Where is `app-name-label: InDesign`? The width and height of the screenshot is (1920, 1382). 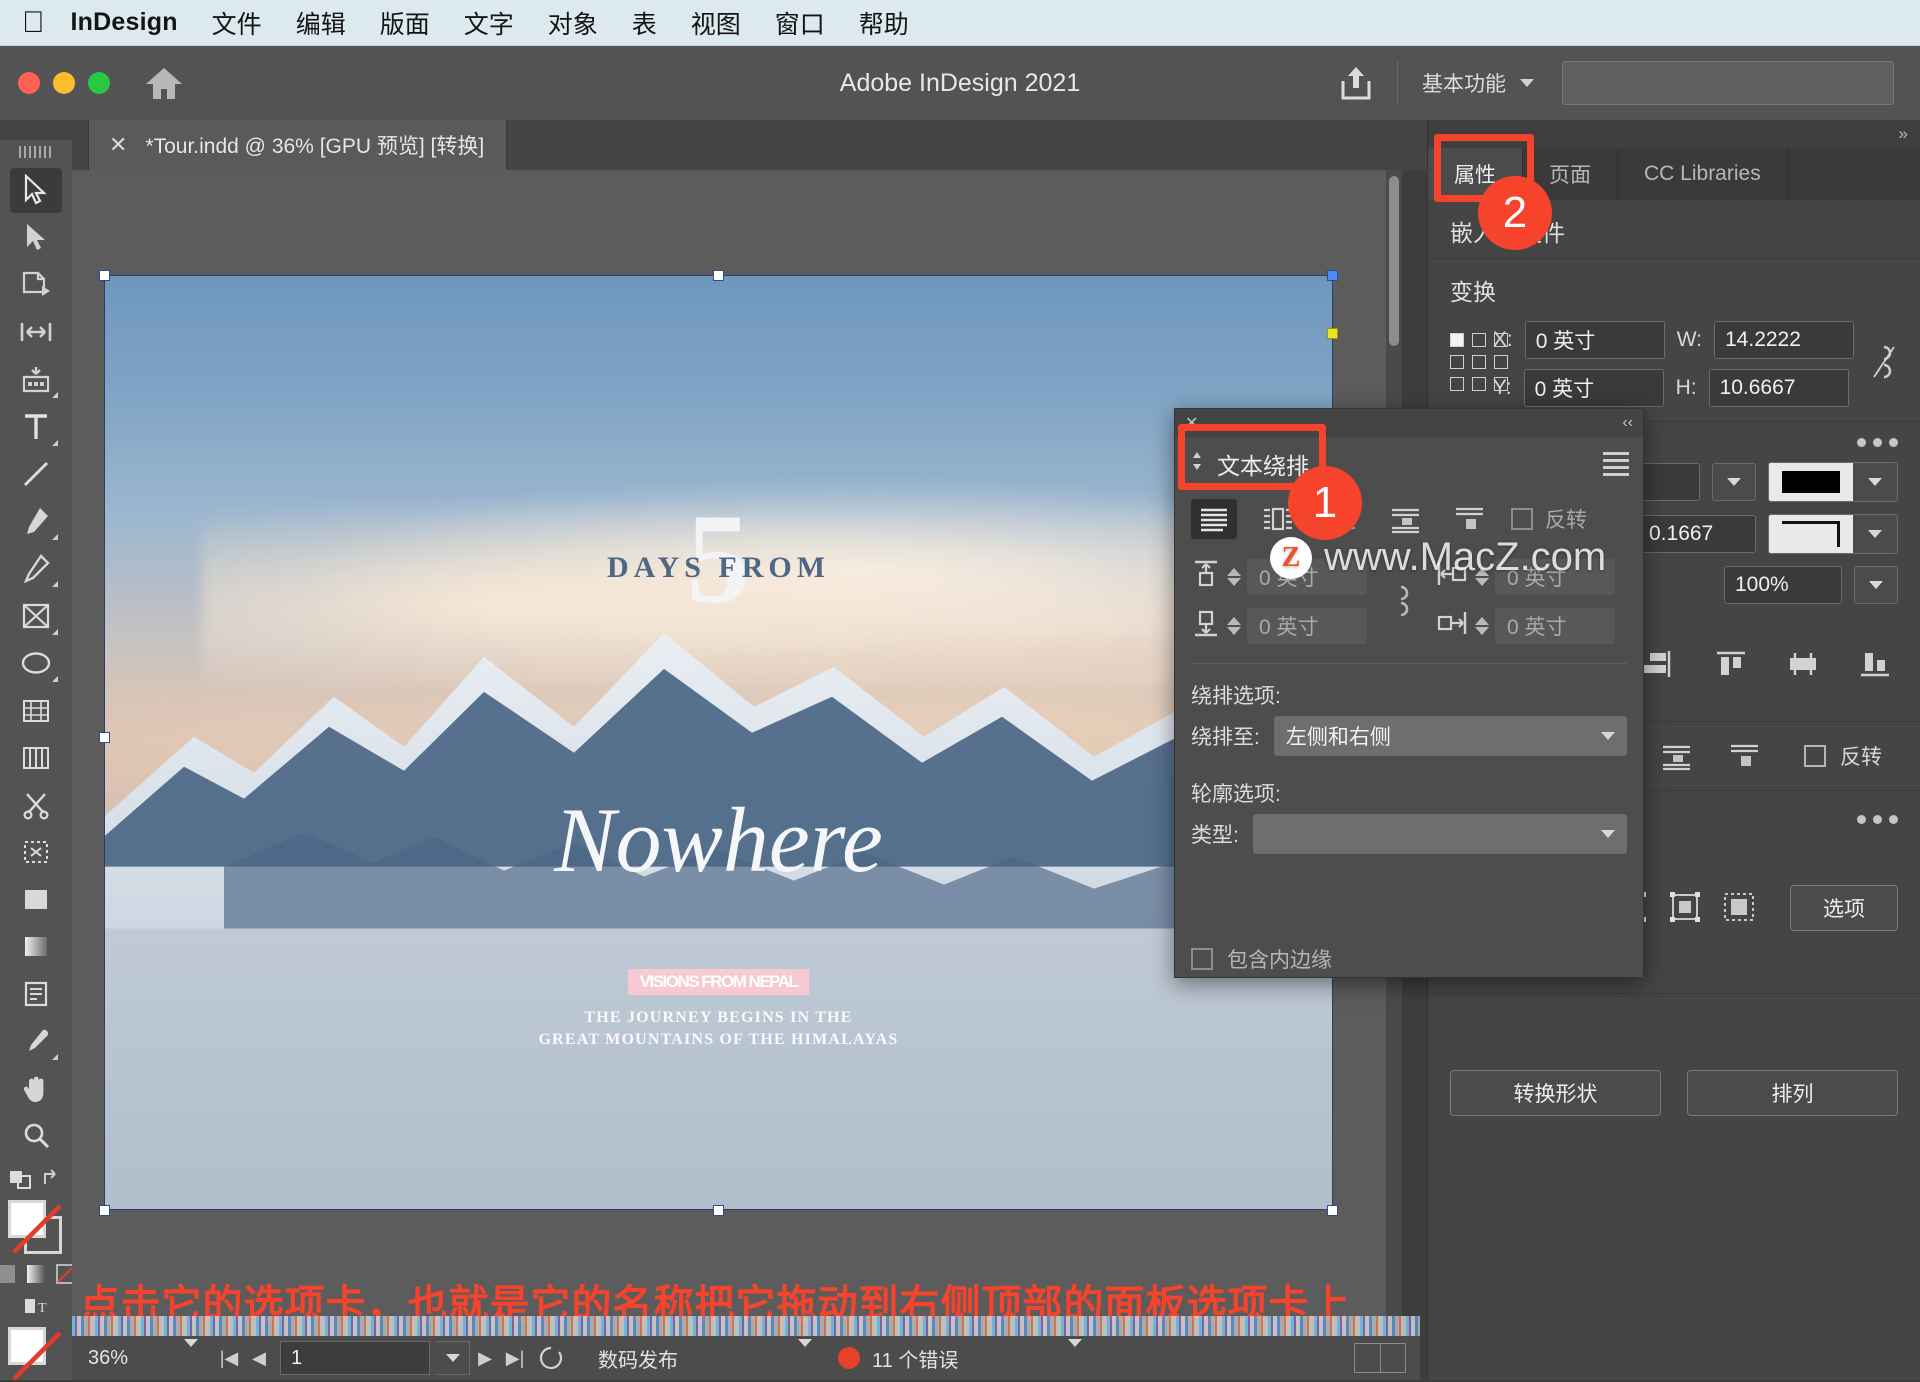
app-name-label: InDesign is located at coordinates (124, 22).